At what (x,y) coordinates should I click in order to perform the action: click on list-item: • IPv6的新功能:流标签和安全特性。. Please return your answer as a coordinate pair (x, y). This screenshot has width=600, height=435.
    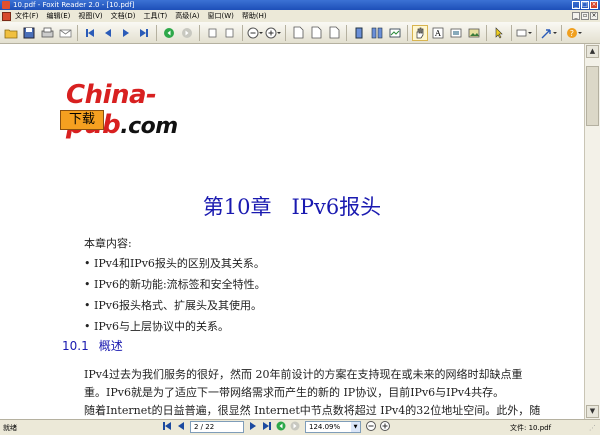
    Looking at the image, I should click on (175, 284).